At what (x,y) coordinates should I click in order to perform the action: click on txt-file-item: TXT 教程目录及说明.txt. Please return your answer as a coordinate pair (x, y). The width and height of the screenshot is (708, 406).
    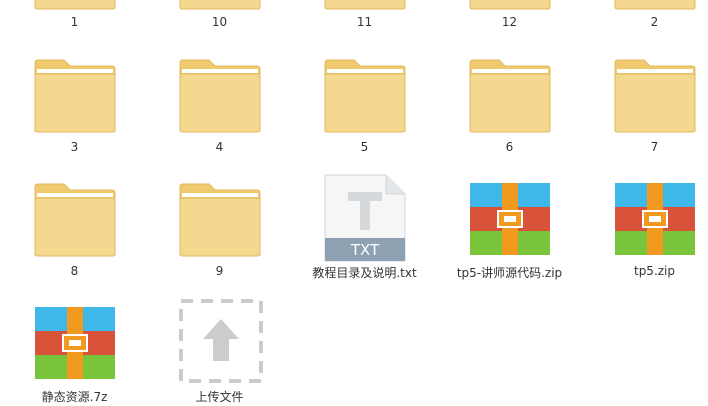
    Looking at the image, I should click on (364, 207).